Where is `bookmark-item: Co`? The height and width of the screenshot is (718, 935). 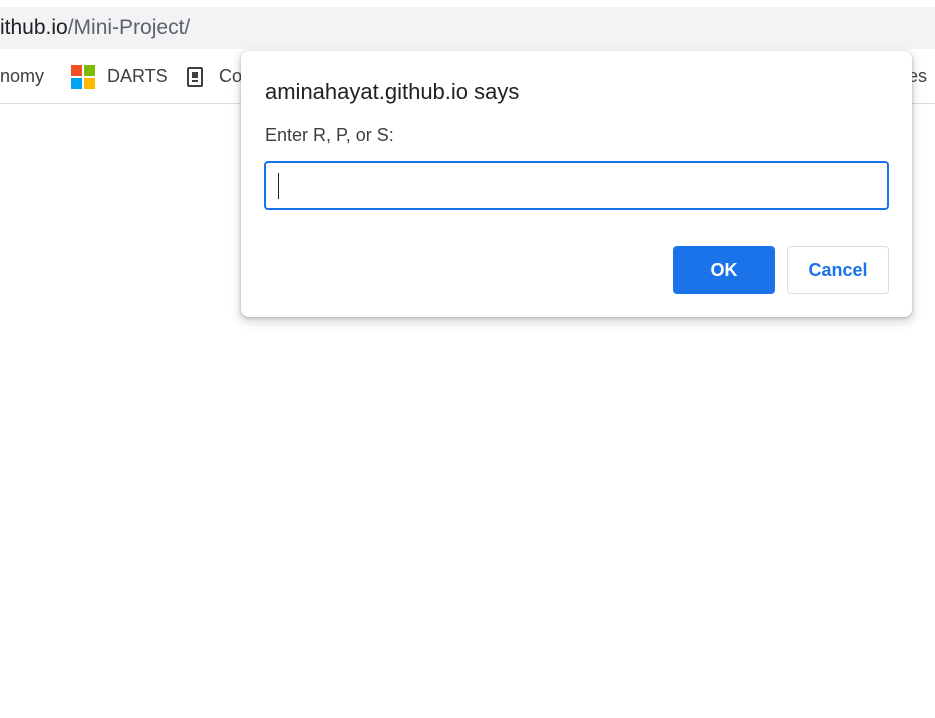 bookmark-item: Co is located at coordinates (215, 76).